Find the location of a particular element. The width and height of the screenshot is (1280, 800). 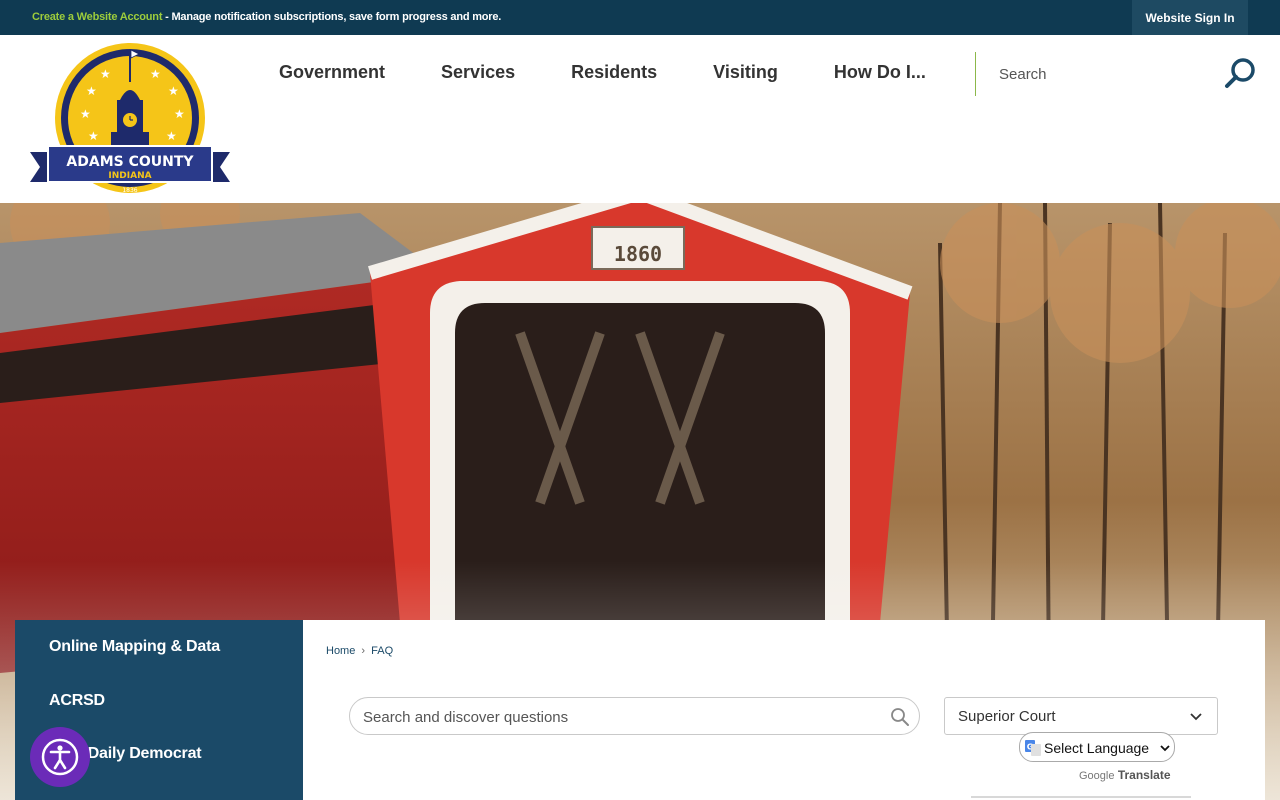

site-search-input is located at coordinates (1100, 74).